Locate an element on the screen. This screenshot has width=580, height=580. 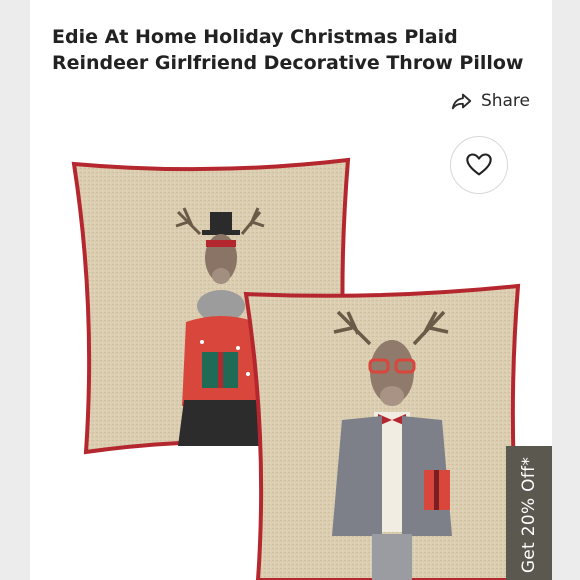
promo-tab: Get 20% Off* is located at coordinates (529, 513).